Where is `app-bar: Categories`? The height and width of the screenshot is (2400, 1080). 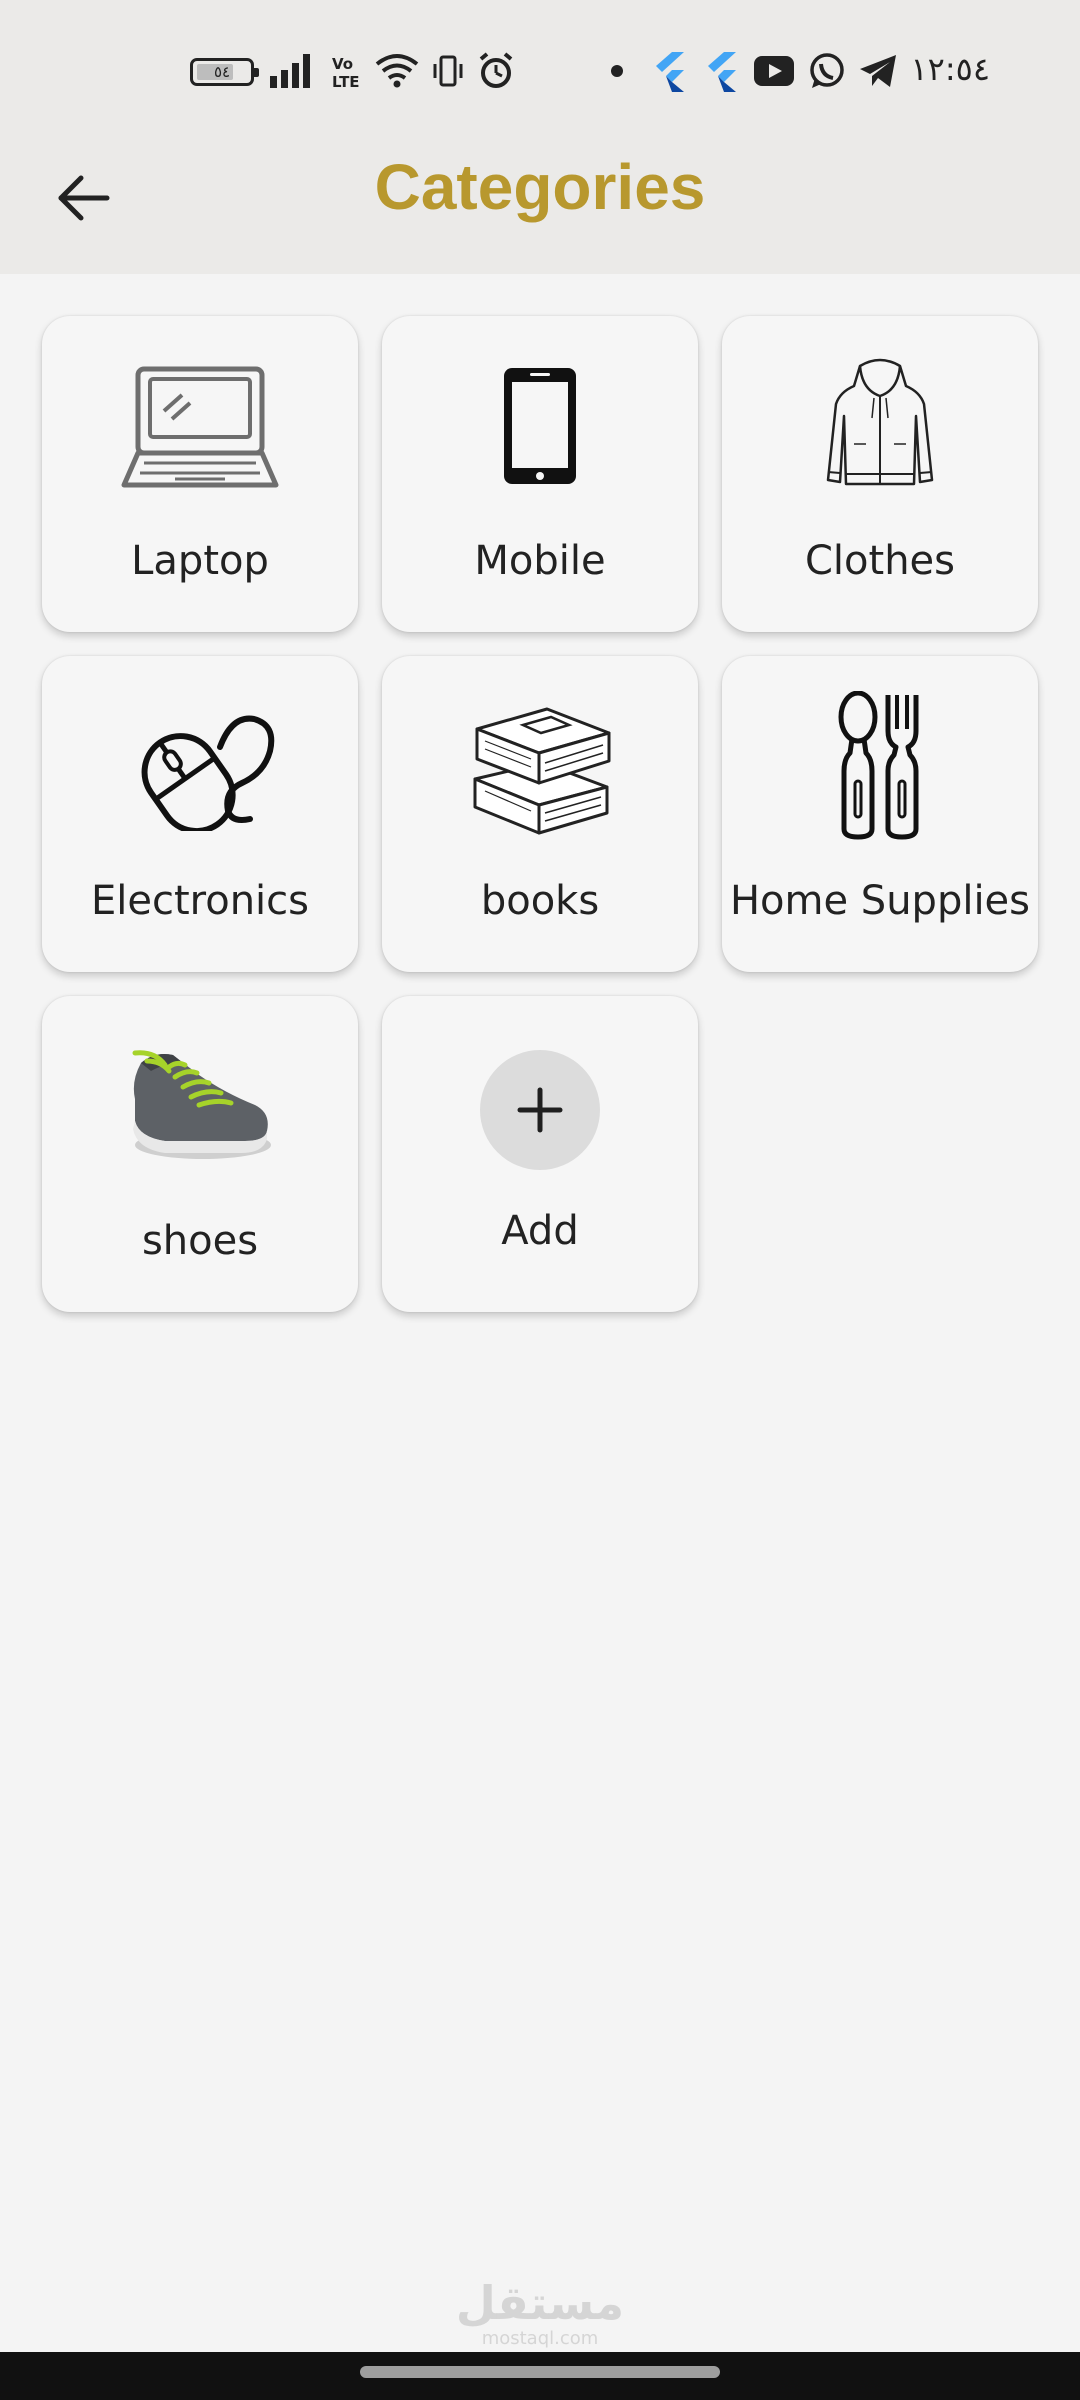 app-bar: Categories is located at coordinates (540, 190).